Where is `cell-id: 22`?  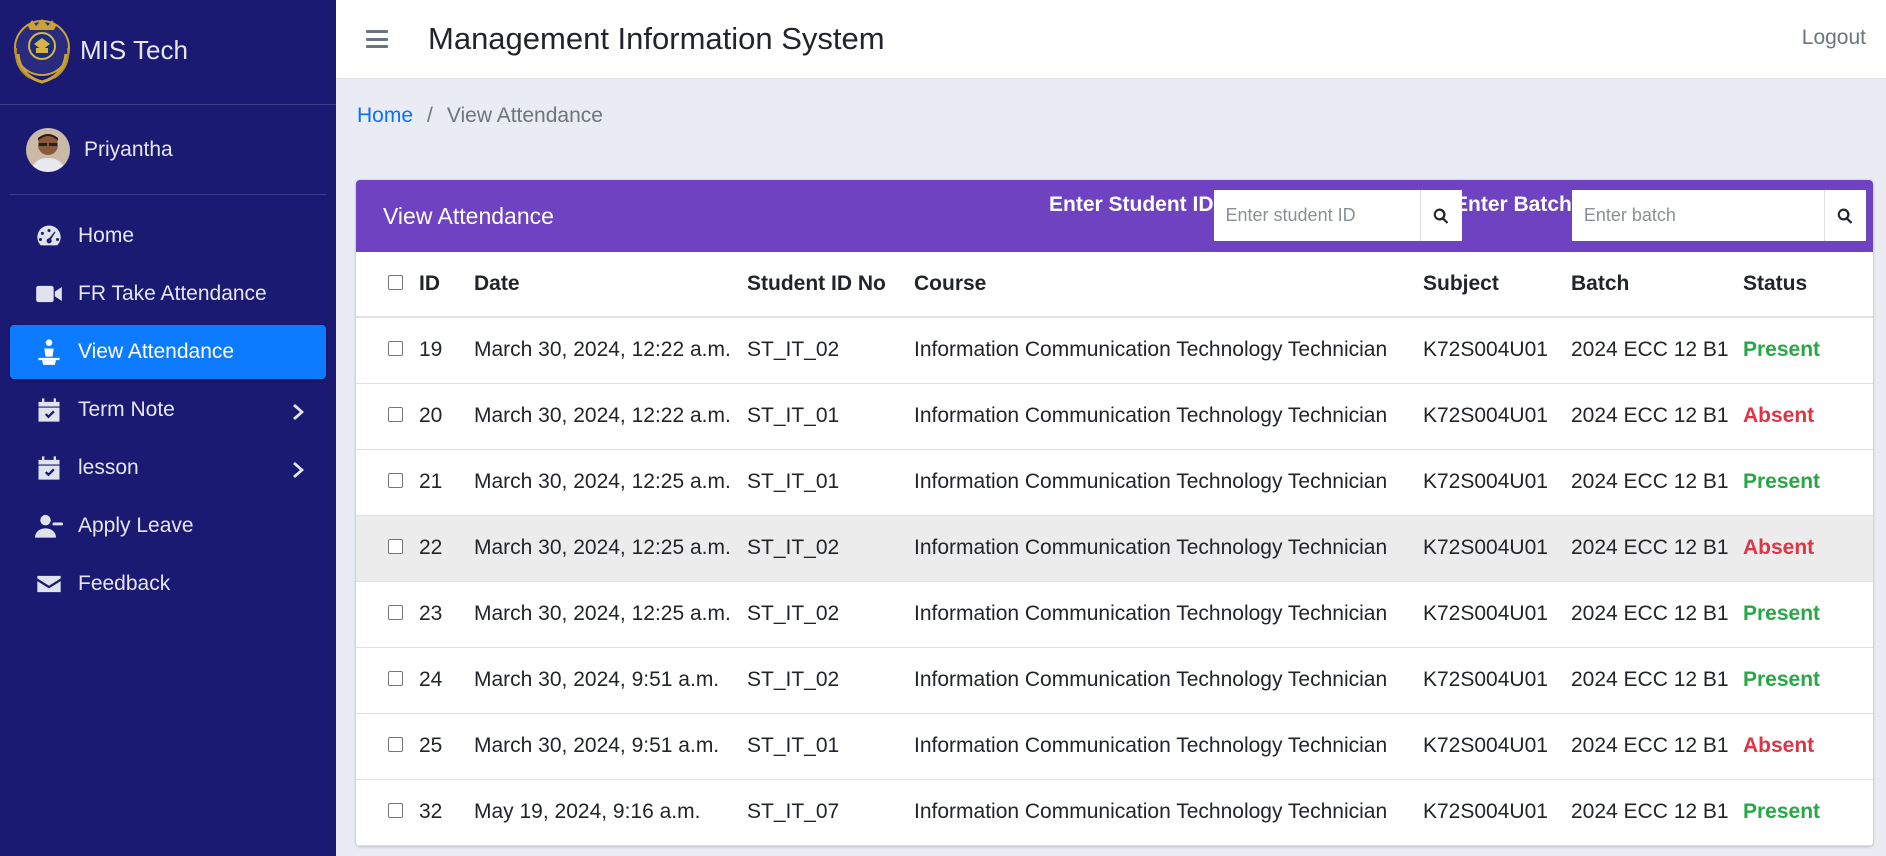
cell-id: 22 is located at coordinates (446, 548).